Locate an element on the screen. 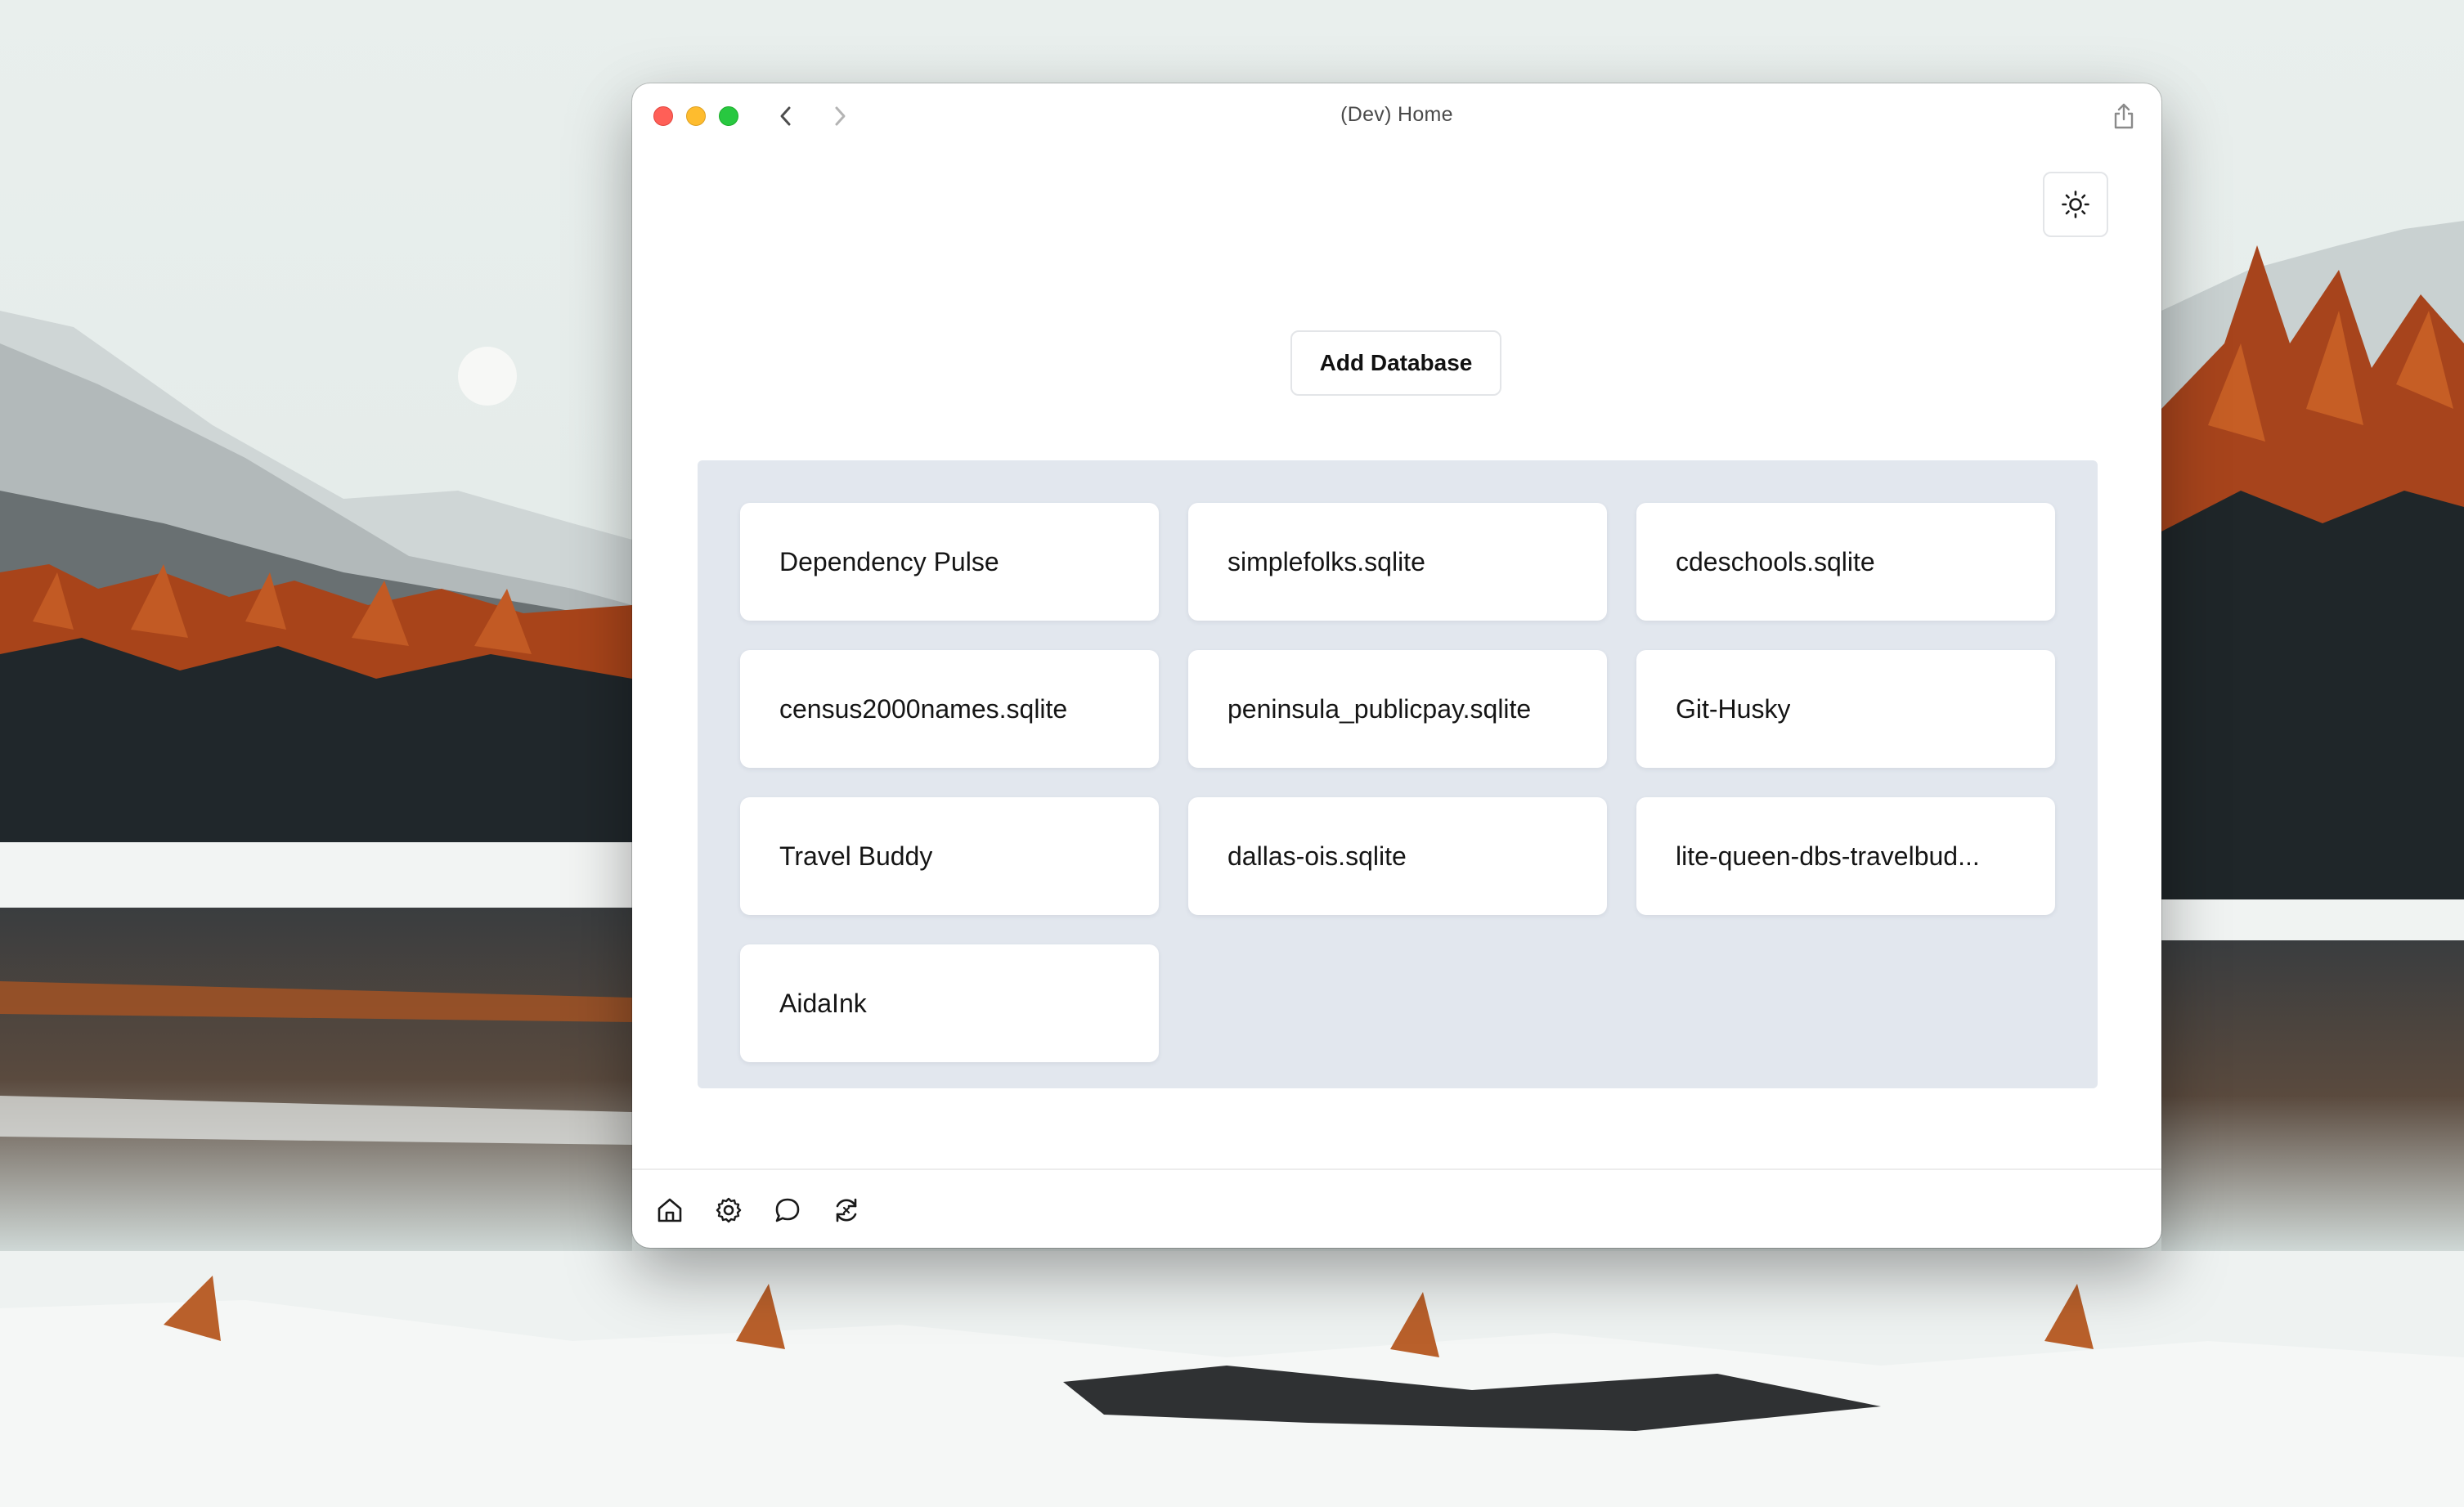 The image size is (2464, 1507). database-card-label: peninsula_publicpay.sqlite is located at coordinates (1380, 708).